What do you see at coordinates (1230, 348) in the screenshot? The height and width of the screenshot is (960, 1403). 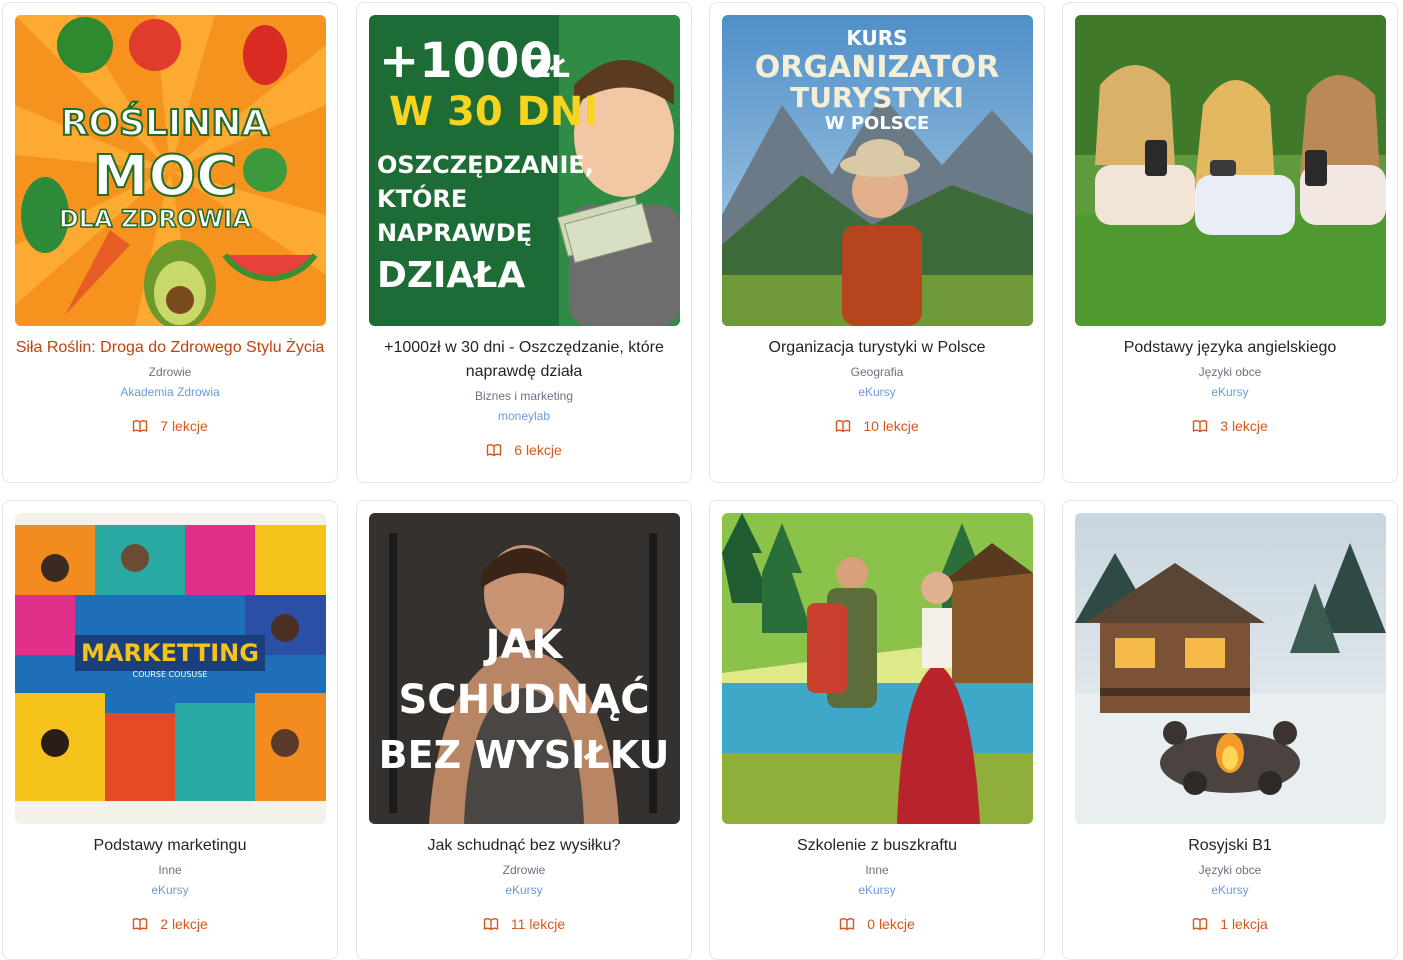 I see `course-title: Podstawy języka angielskiego` at bounding box center [1230, 348].